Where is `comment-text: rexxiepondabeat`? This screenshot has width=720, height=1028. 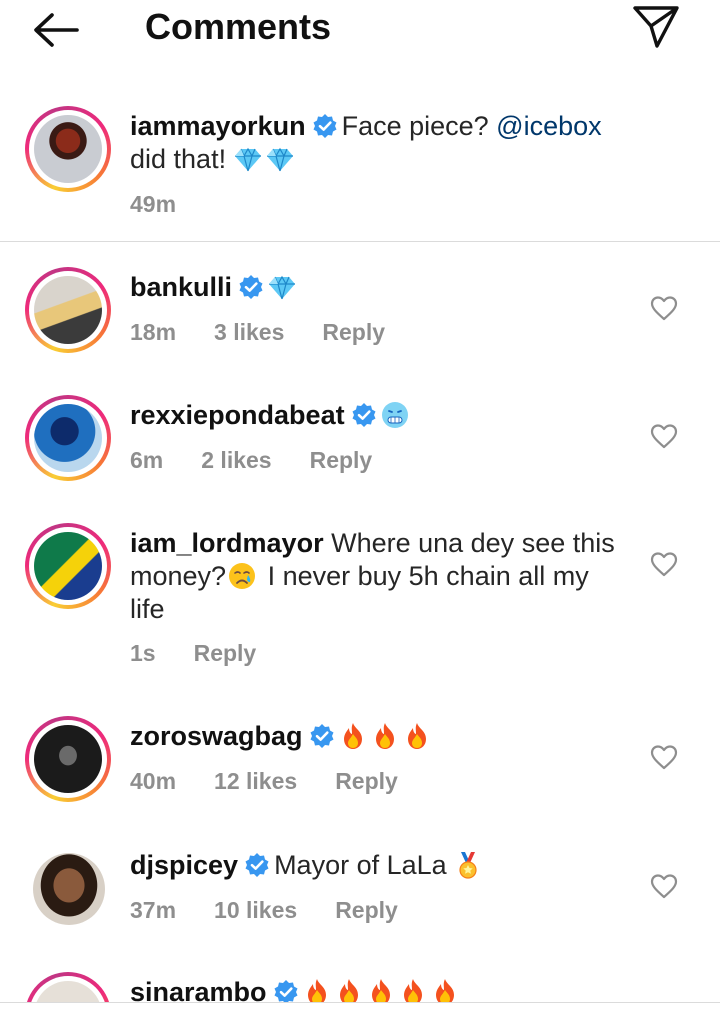
comment-text: rexxiepondabeat is located at coordinates (380, 415).